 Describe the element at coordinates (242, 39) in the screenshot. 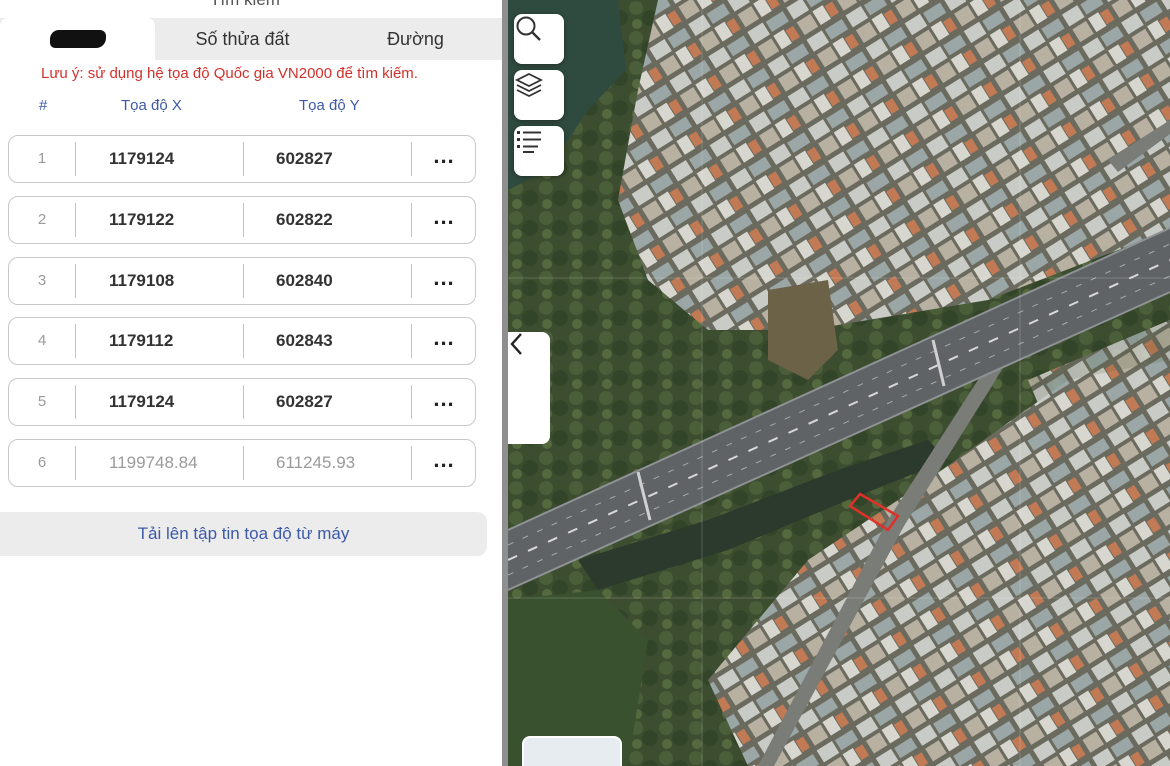

I see `tab-parcel-number: Số thửa đất` at that location.